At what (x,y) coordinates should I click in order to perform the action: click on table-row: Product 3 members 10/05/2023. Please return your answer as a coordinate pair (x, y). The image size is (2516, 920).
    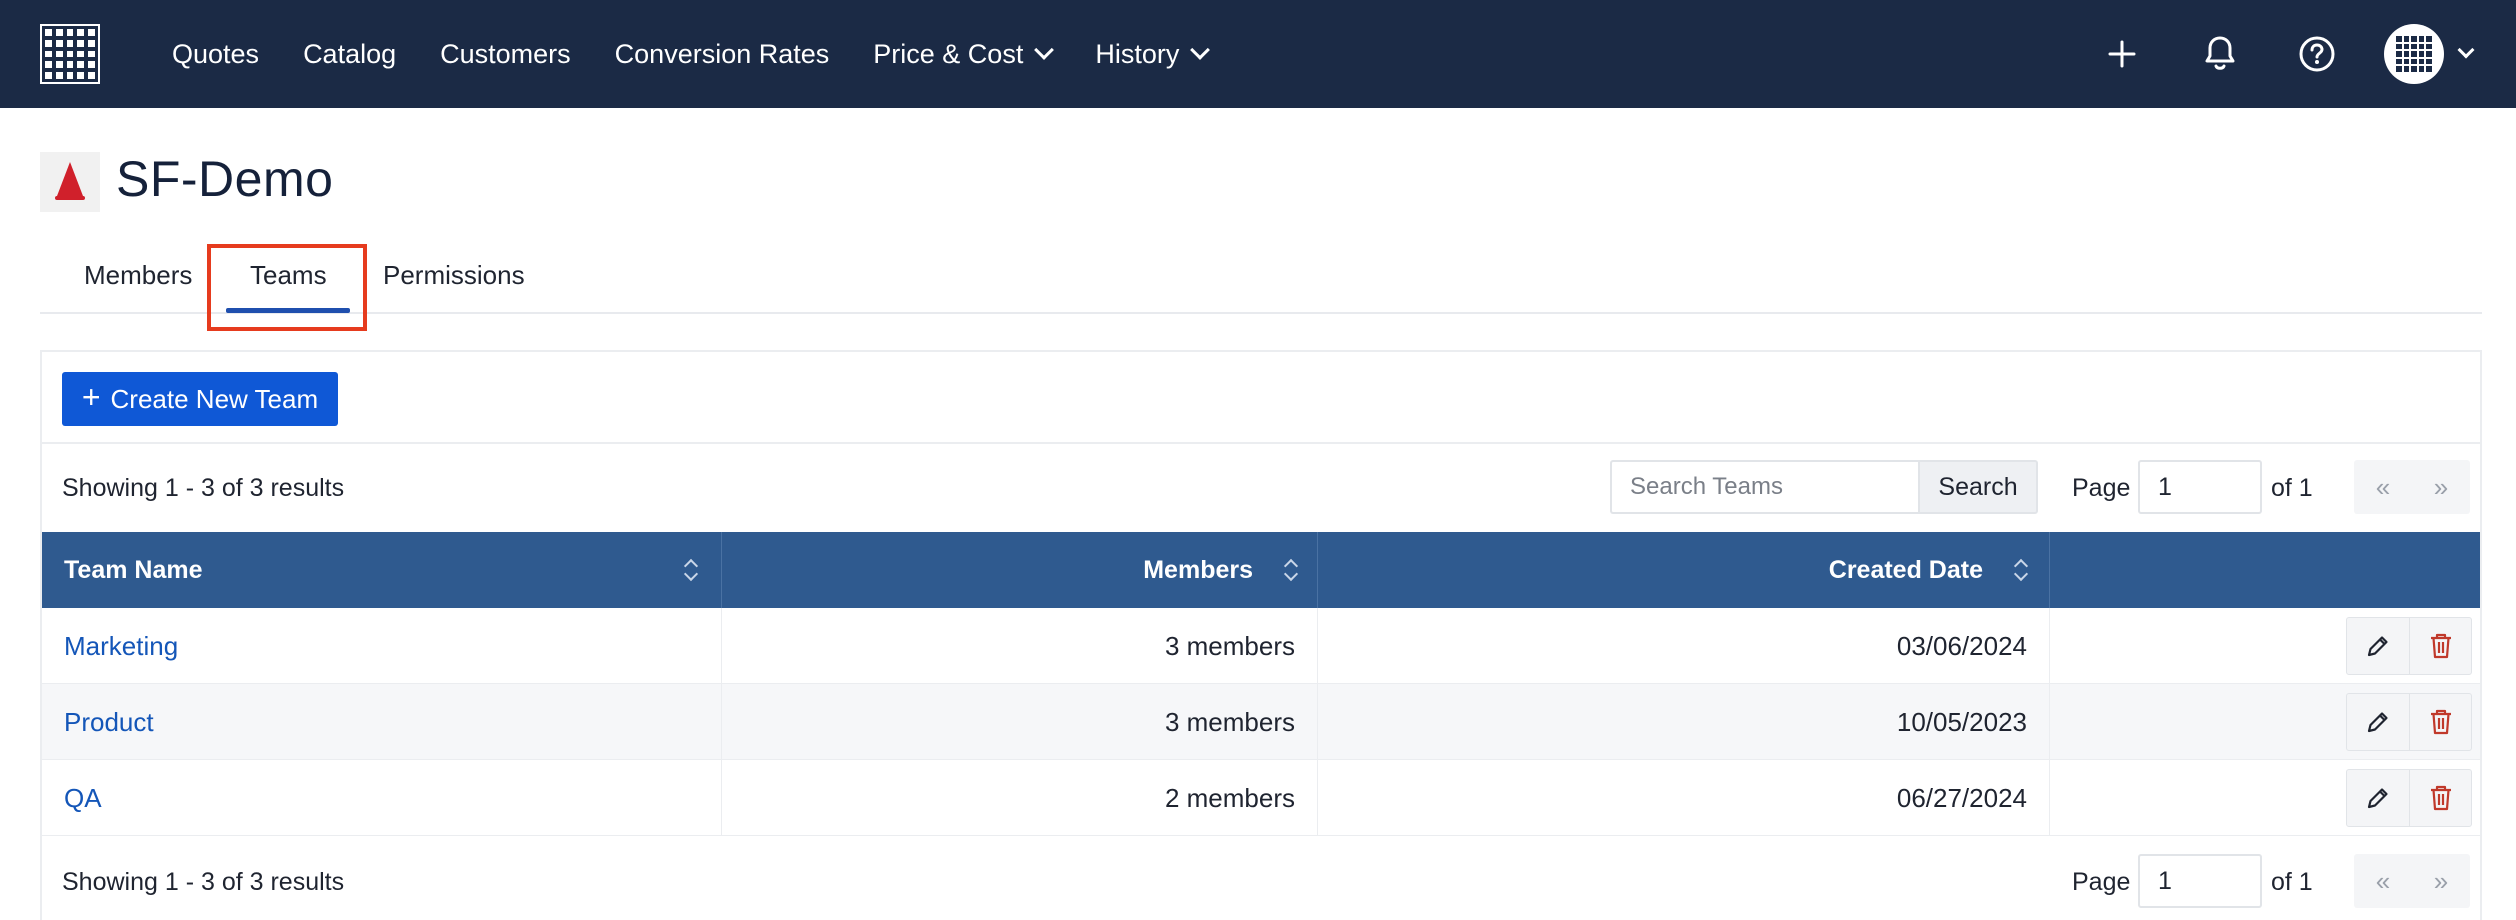
    Looking at the image, I should click on (1261, 722).